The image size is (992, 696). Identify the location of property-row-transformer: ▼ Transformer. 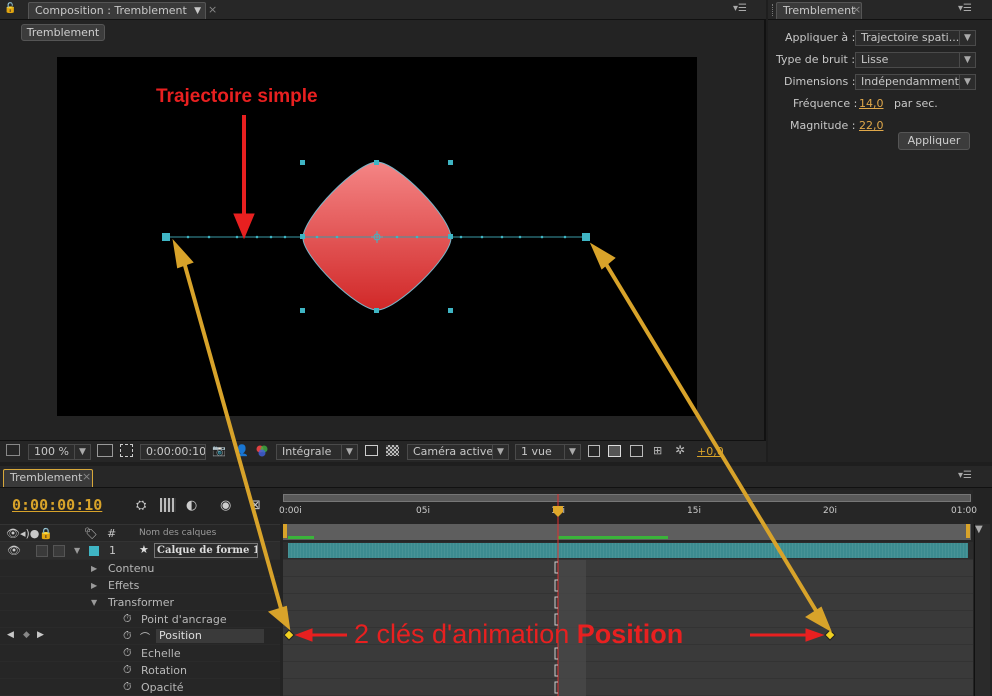
(140, 602).